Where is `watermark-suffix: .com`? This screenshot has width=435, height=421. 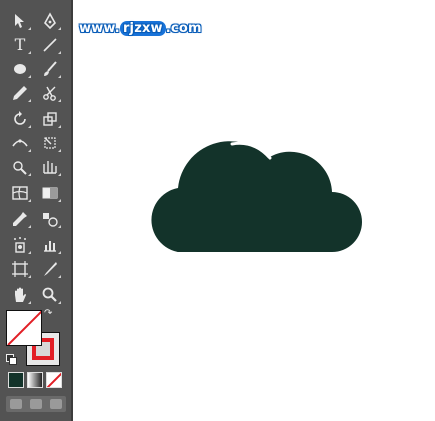
watermark-suffix: .com is located at coordinates (183, 28).